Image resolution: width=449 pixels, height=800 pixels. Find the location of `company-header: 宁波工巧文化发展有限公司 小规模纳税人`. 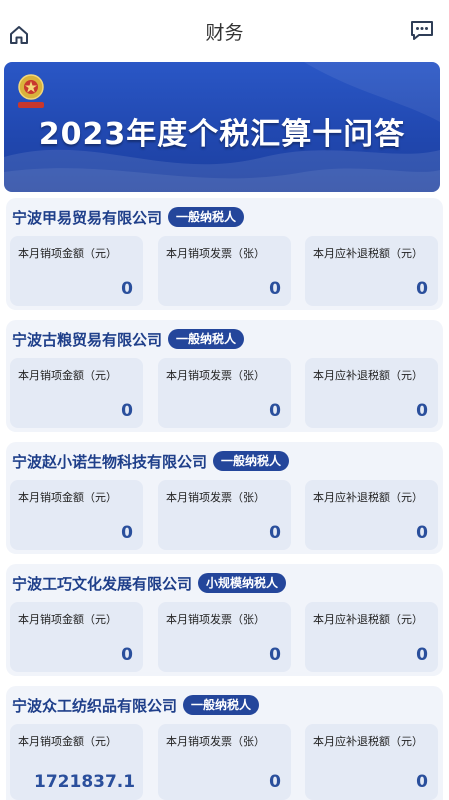

company-header: 宁波工巧文化发展有限公司 小规模纳税人 is located at coordinates (149, 583).